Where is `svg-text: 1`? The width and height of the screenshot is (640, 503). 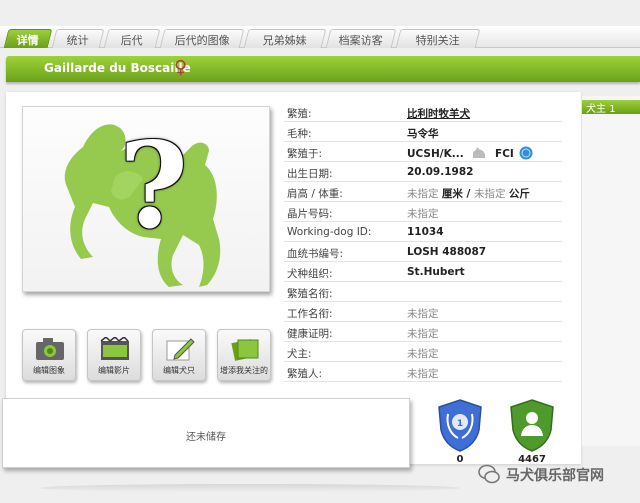
svg-text: 1 is located at coordinates (460, 424).